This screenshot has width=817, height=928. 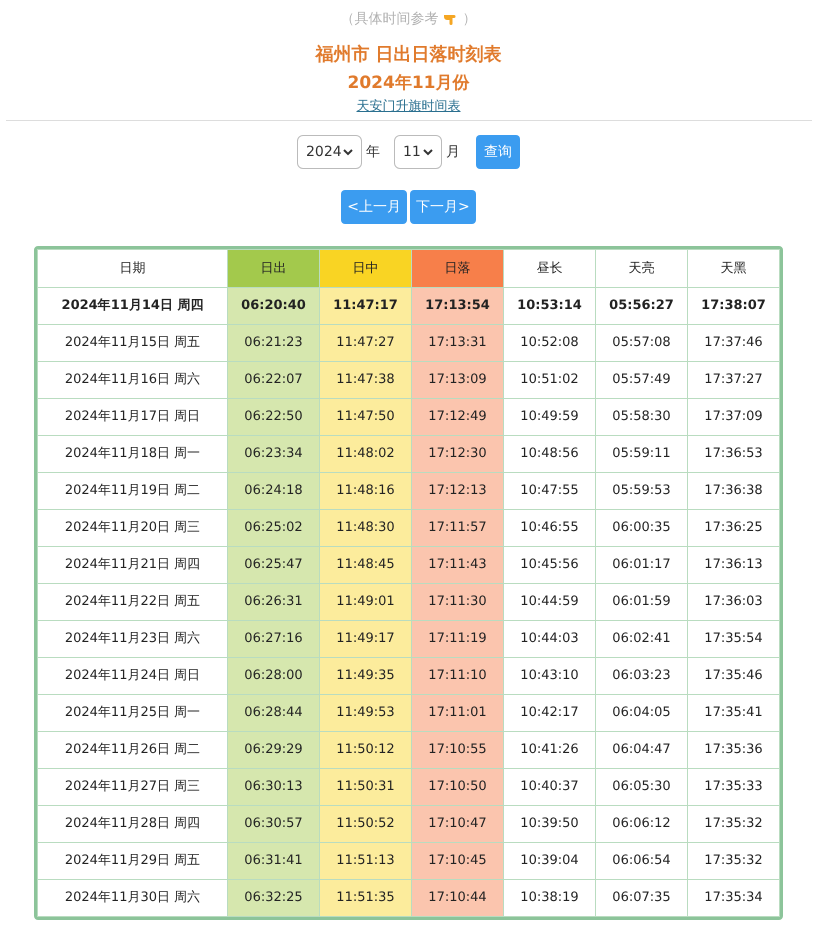 I want to click on date-cell: 2024年11月18日 周一, so click(x=133, y=454).